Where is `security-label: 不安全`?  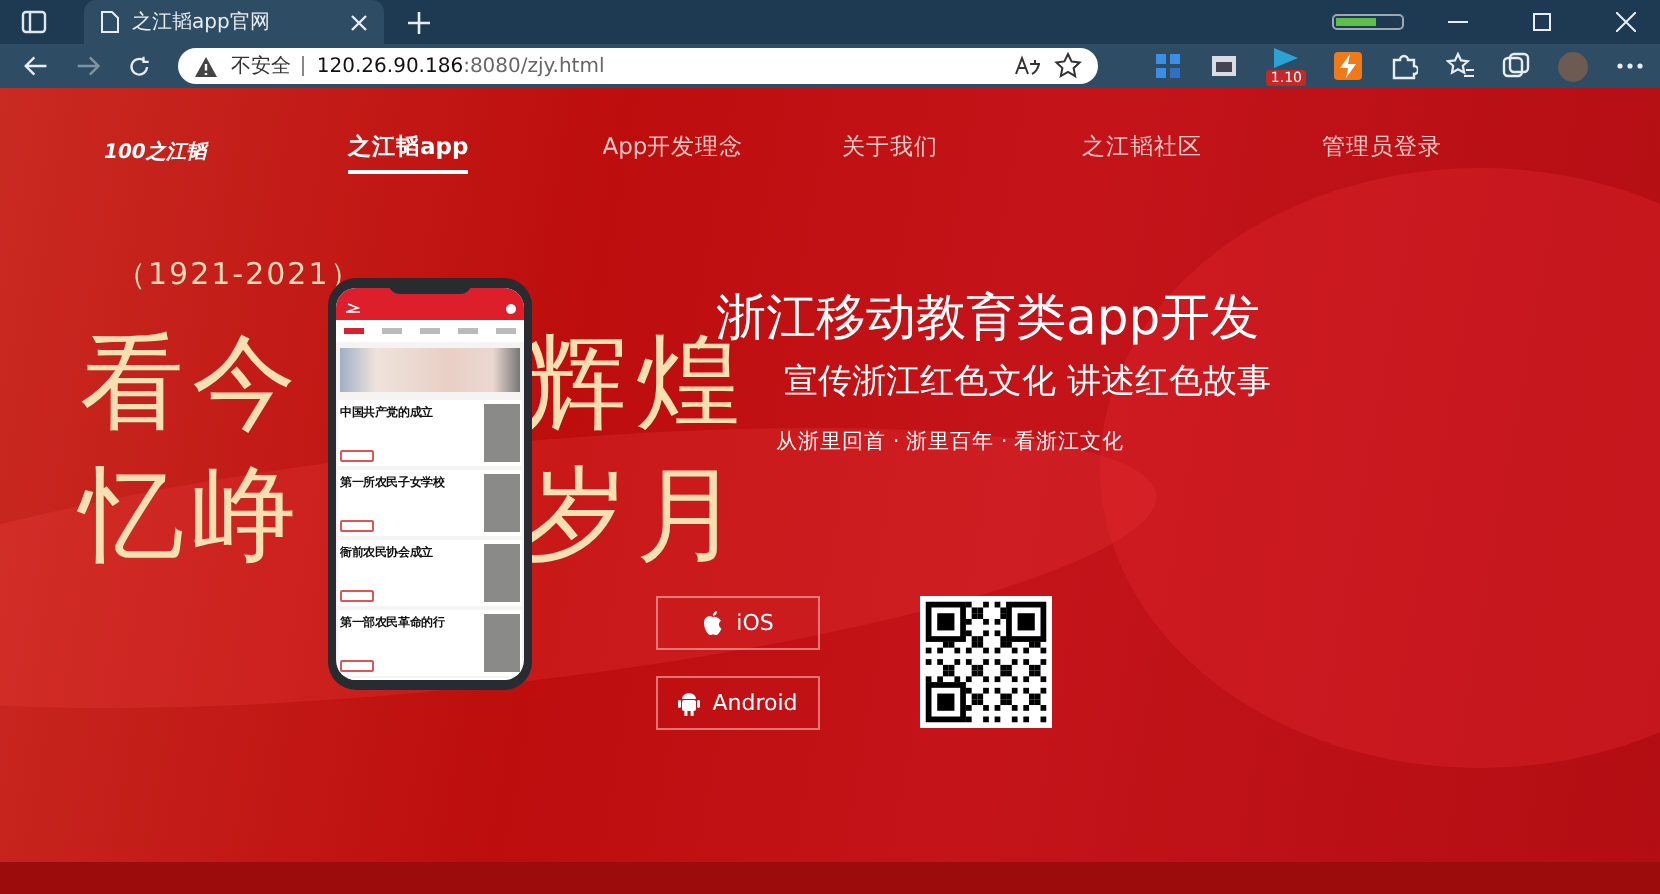
security-label: 不安全 is located at coordinates (260, 66).